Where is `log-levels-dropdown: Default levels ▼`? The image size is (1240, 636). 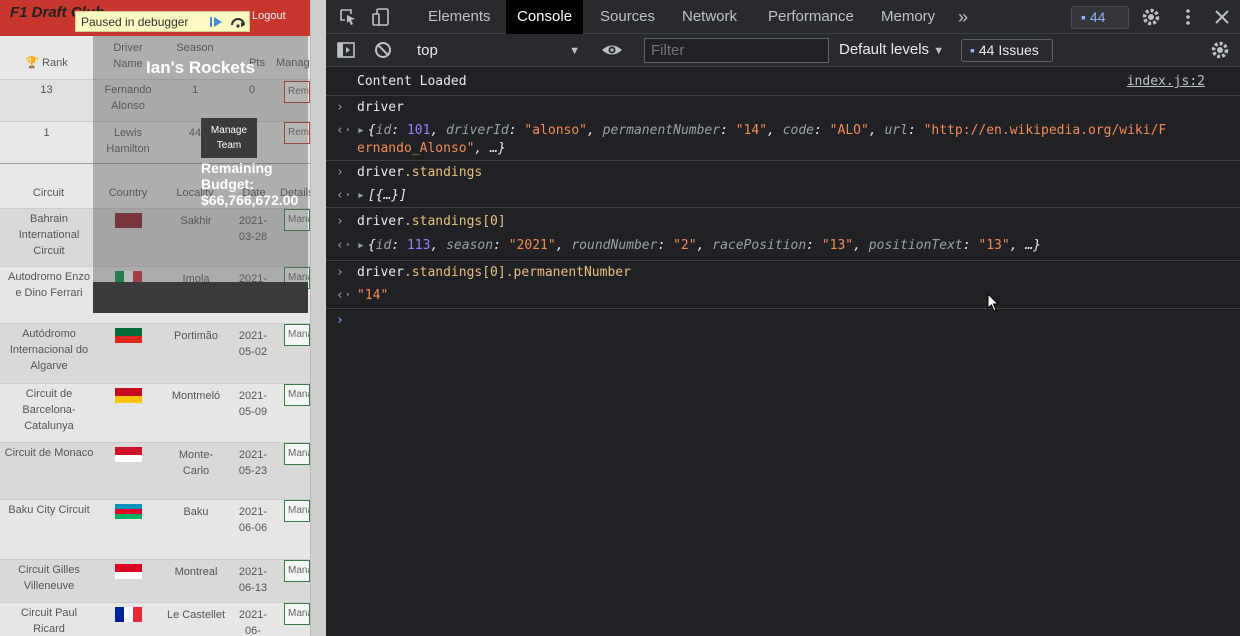 log-levels-dropdown: Default levels ▼ is located at coordinates (891, 49).